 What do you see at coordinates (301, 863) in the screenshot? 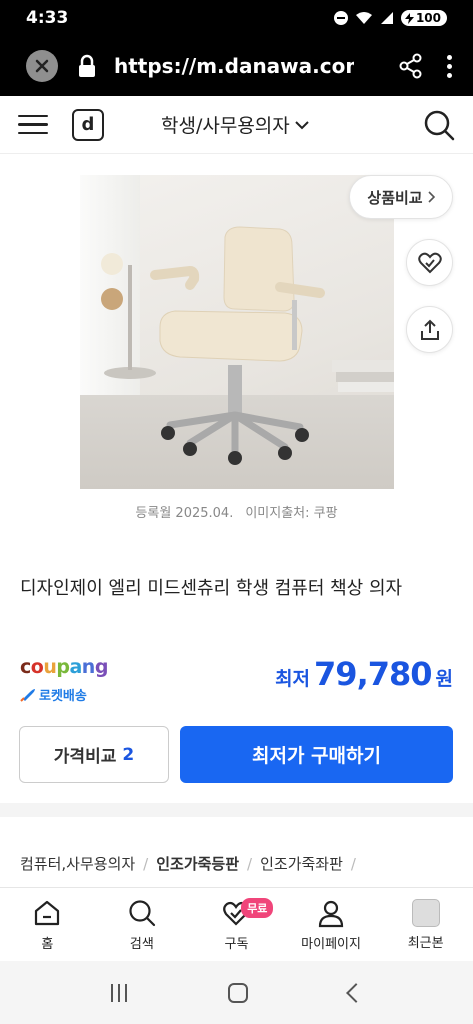
I see `breadcrumb-item: 인조가죽좌판` at bounding box center [301, 863].